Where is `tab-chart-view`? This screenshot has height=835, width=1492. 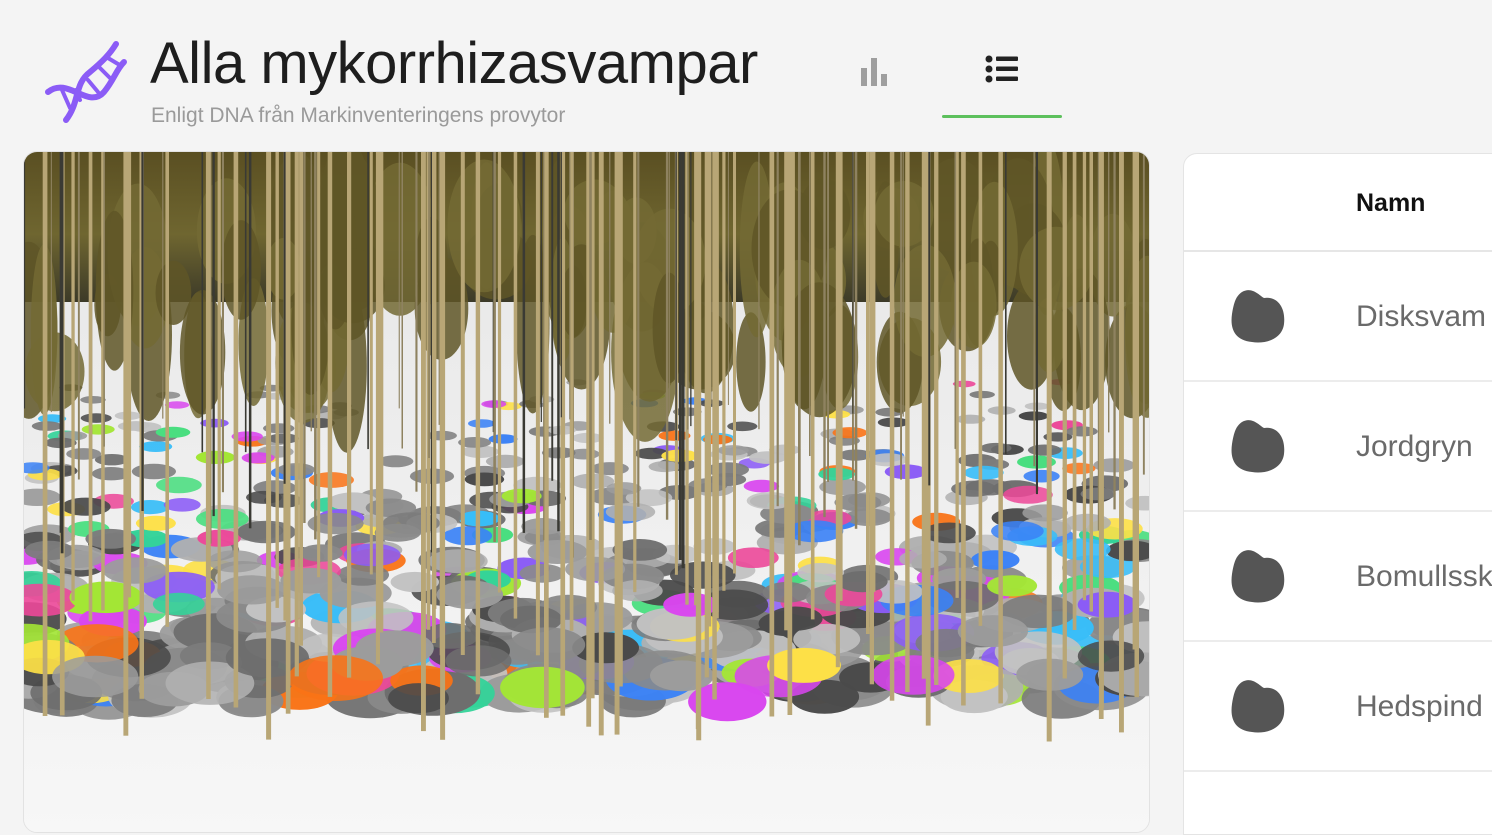 tab-chart-view is located at coordinates (874, 79).